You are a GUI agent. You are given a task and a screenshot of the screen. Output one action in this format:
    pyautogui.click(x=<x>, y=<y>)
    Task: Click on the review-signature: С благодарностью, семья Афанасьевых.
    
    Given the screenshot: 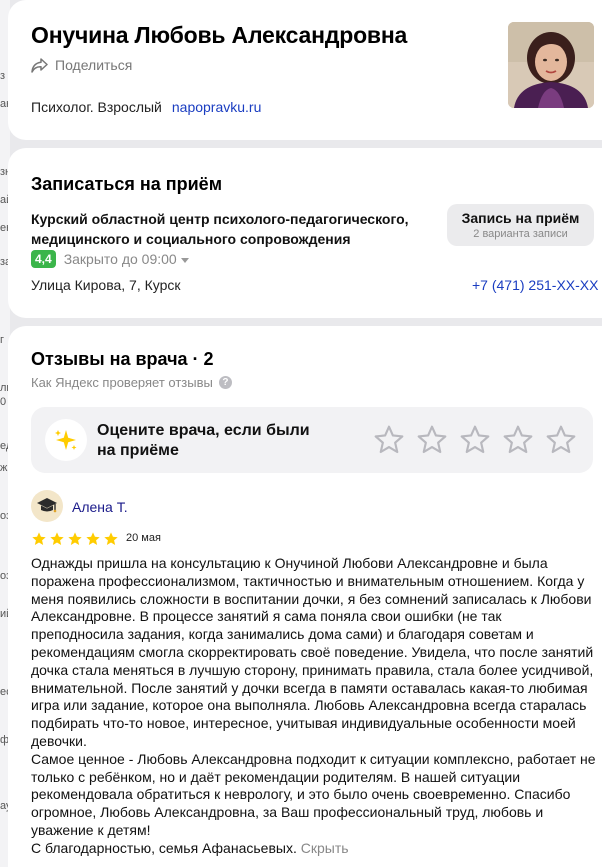 What is the action you would take?
    pyautogui.click(x=164, y=847)
    